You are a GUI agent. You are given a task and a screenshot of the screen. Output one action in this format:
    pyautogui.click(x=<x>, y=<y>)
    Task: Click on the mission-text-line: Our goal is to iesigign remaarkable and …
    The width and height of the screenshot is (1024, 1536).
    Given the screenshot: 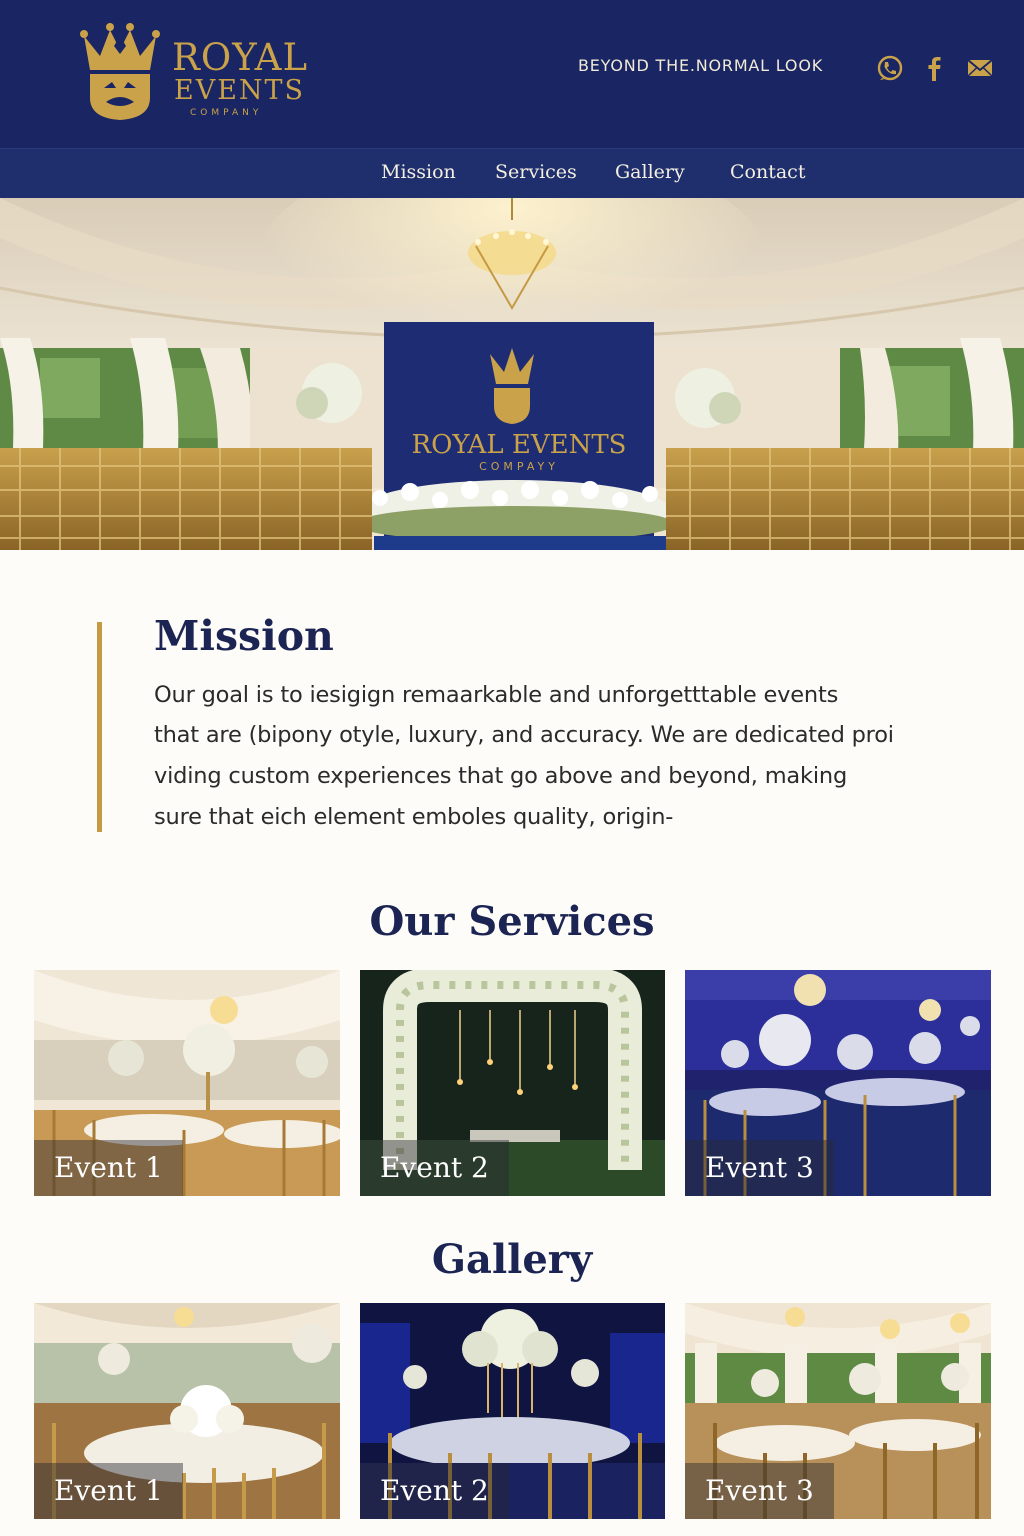 What is the action you would take?
    pyautogui.click(x=496, y=695)
    